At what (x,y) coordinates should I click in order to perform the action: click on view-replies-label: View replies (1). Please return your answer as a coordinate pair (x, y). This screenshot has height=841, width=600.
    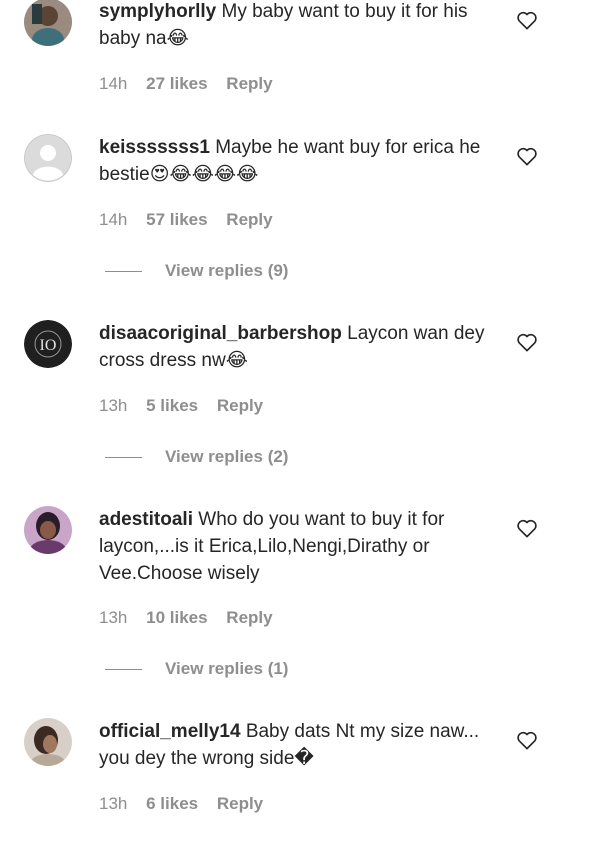
    Looking at the image, I should click on (227, 668).